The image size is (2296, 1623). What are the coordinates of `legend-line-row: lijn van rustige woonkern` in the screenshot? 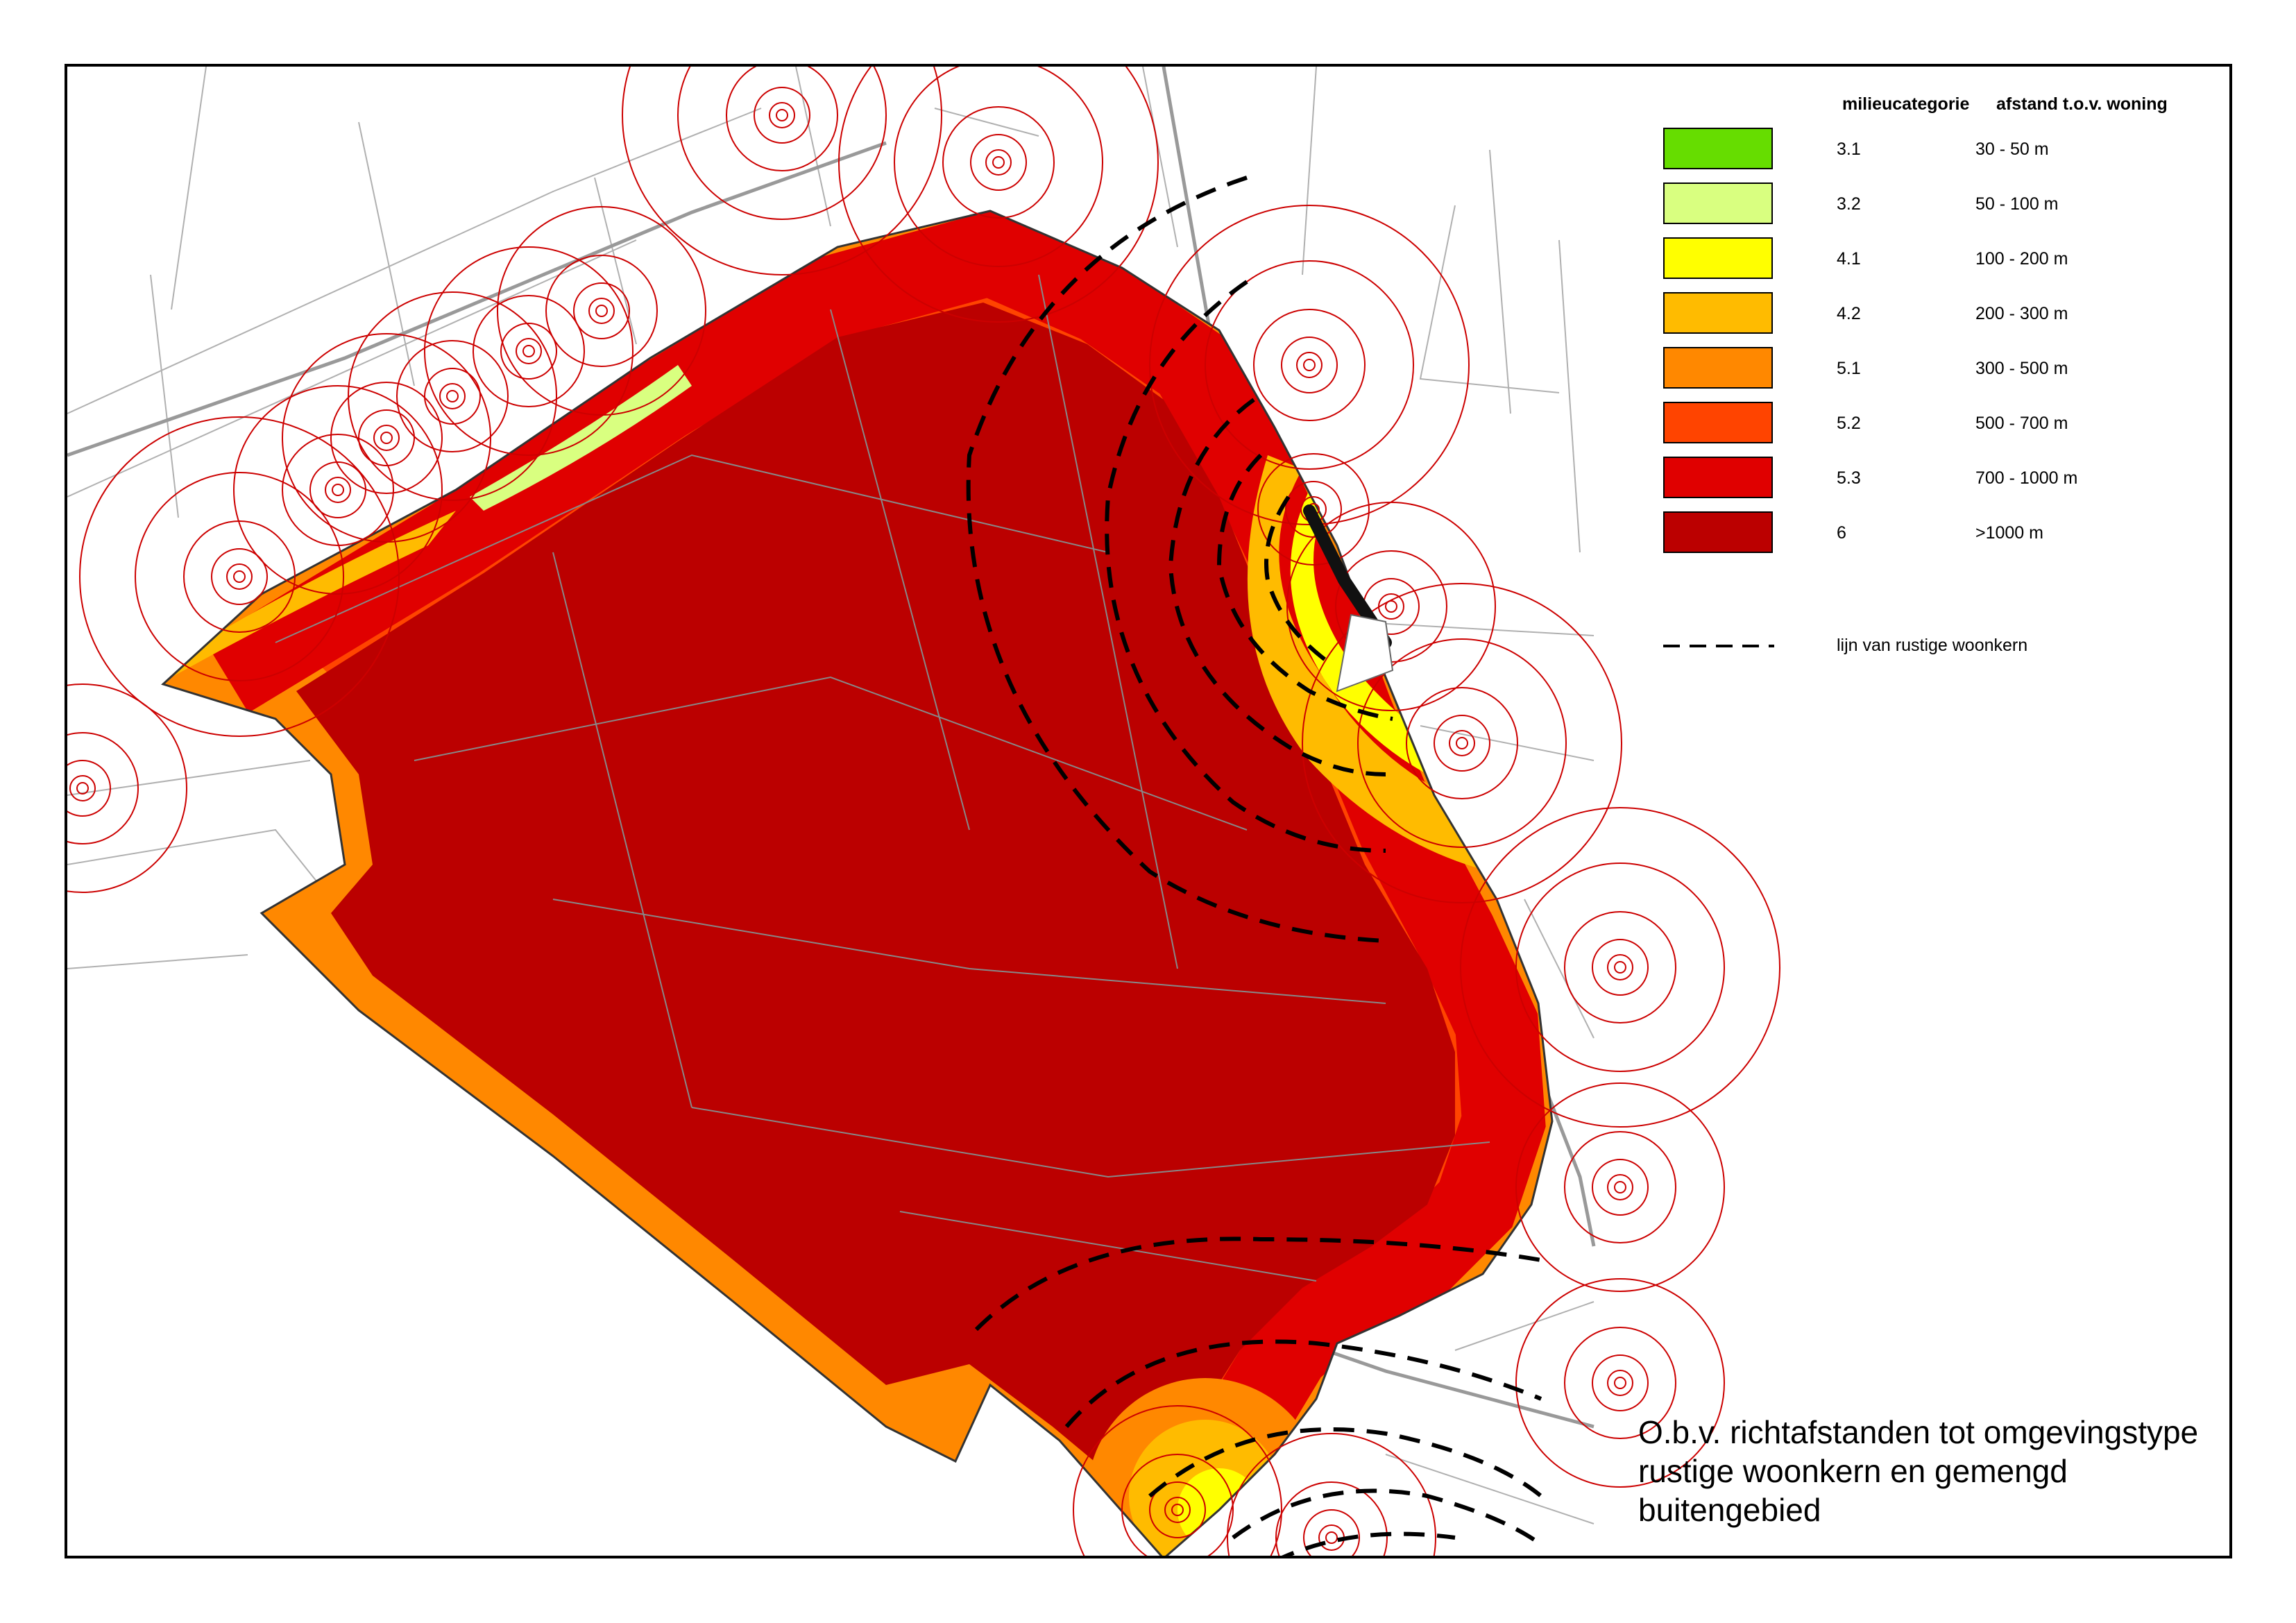 It's located at (1946, 649).